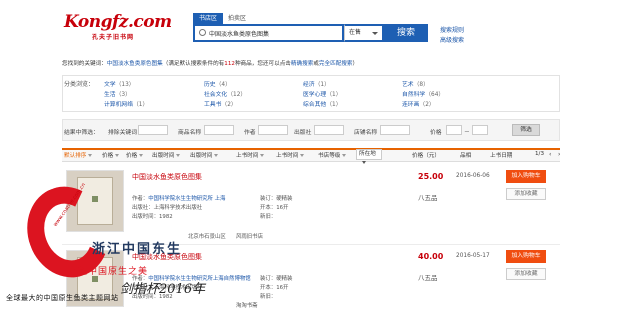  What do you see at coordinates (366, 133) in the screenshot?
I see `filter-shop-label: 店铺名称` at bounding box center [366, 133].